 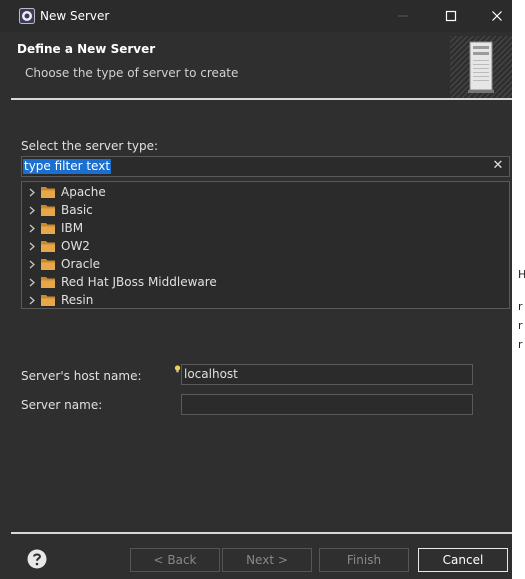 I want to click on window-title: New Server, so click(x=75, y=16).